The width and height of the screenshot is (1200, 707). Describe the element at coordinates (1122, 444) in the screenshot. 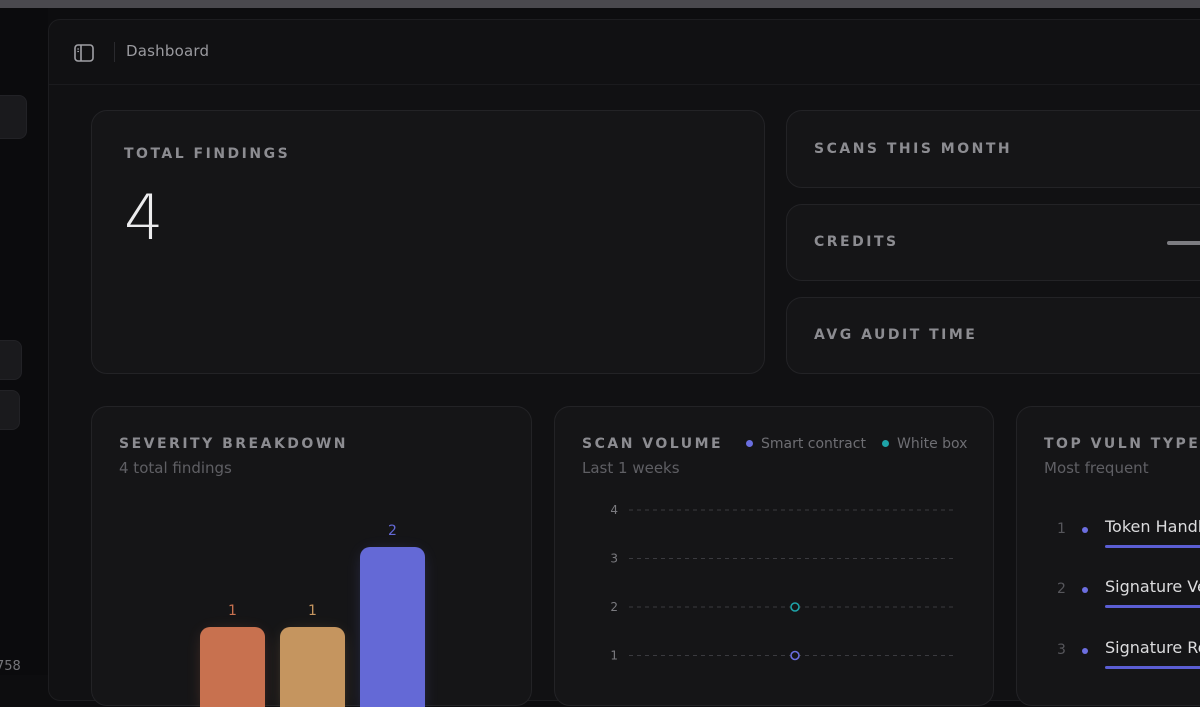

I see `top-vuln-title: TOP VULN TYPES` at that location.